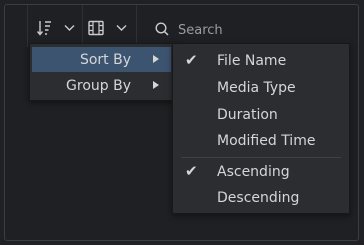 The image size is (364, 245). I want to click on sort-order-descending: Descending, so click(261, 198).